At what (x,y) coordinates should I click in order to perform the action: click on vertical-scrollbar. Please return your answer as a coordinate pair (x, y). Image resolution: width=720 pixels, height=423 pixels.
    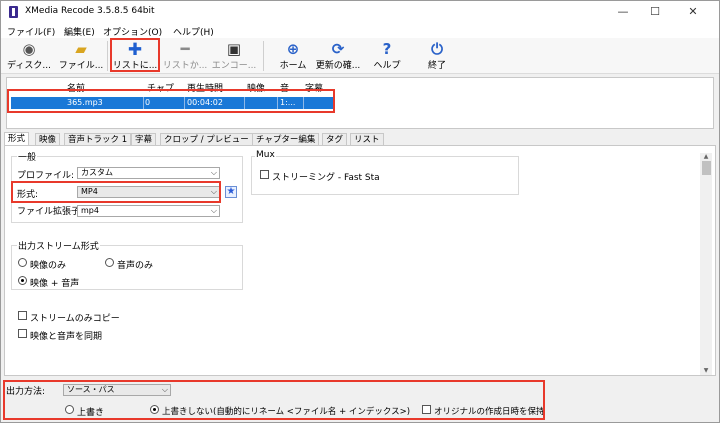
    Looking at the image, I should click on (706, 264).